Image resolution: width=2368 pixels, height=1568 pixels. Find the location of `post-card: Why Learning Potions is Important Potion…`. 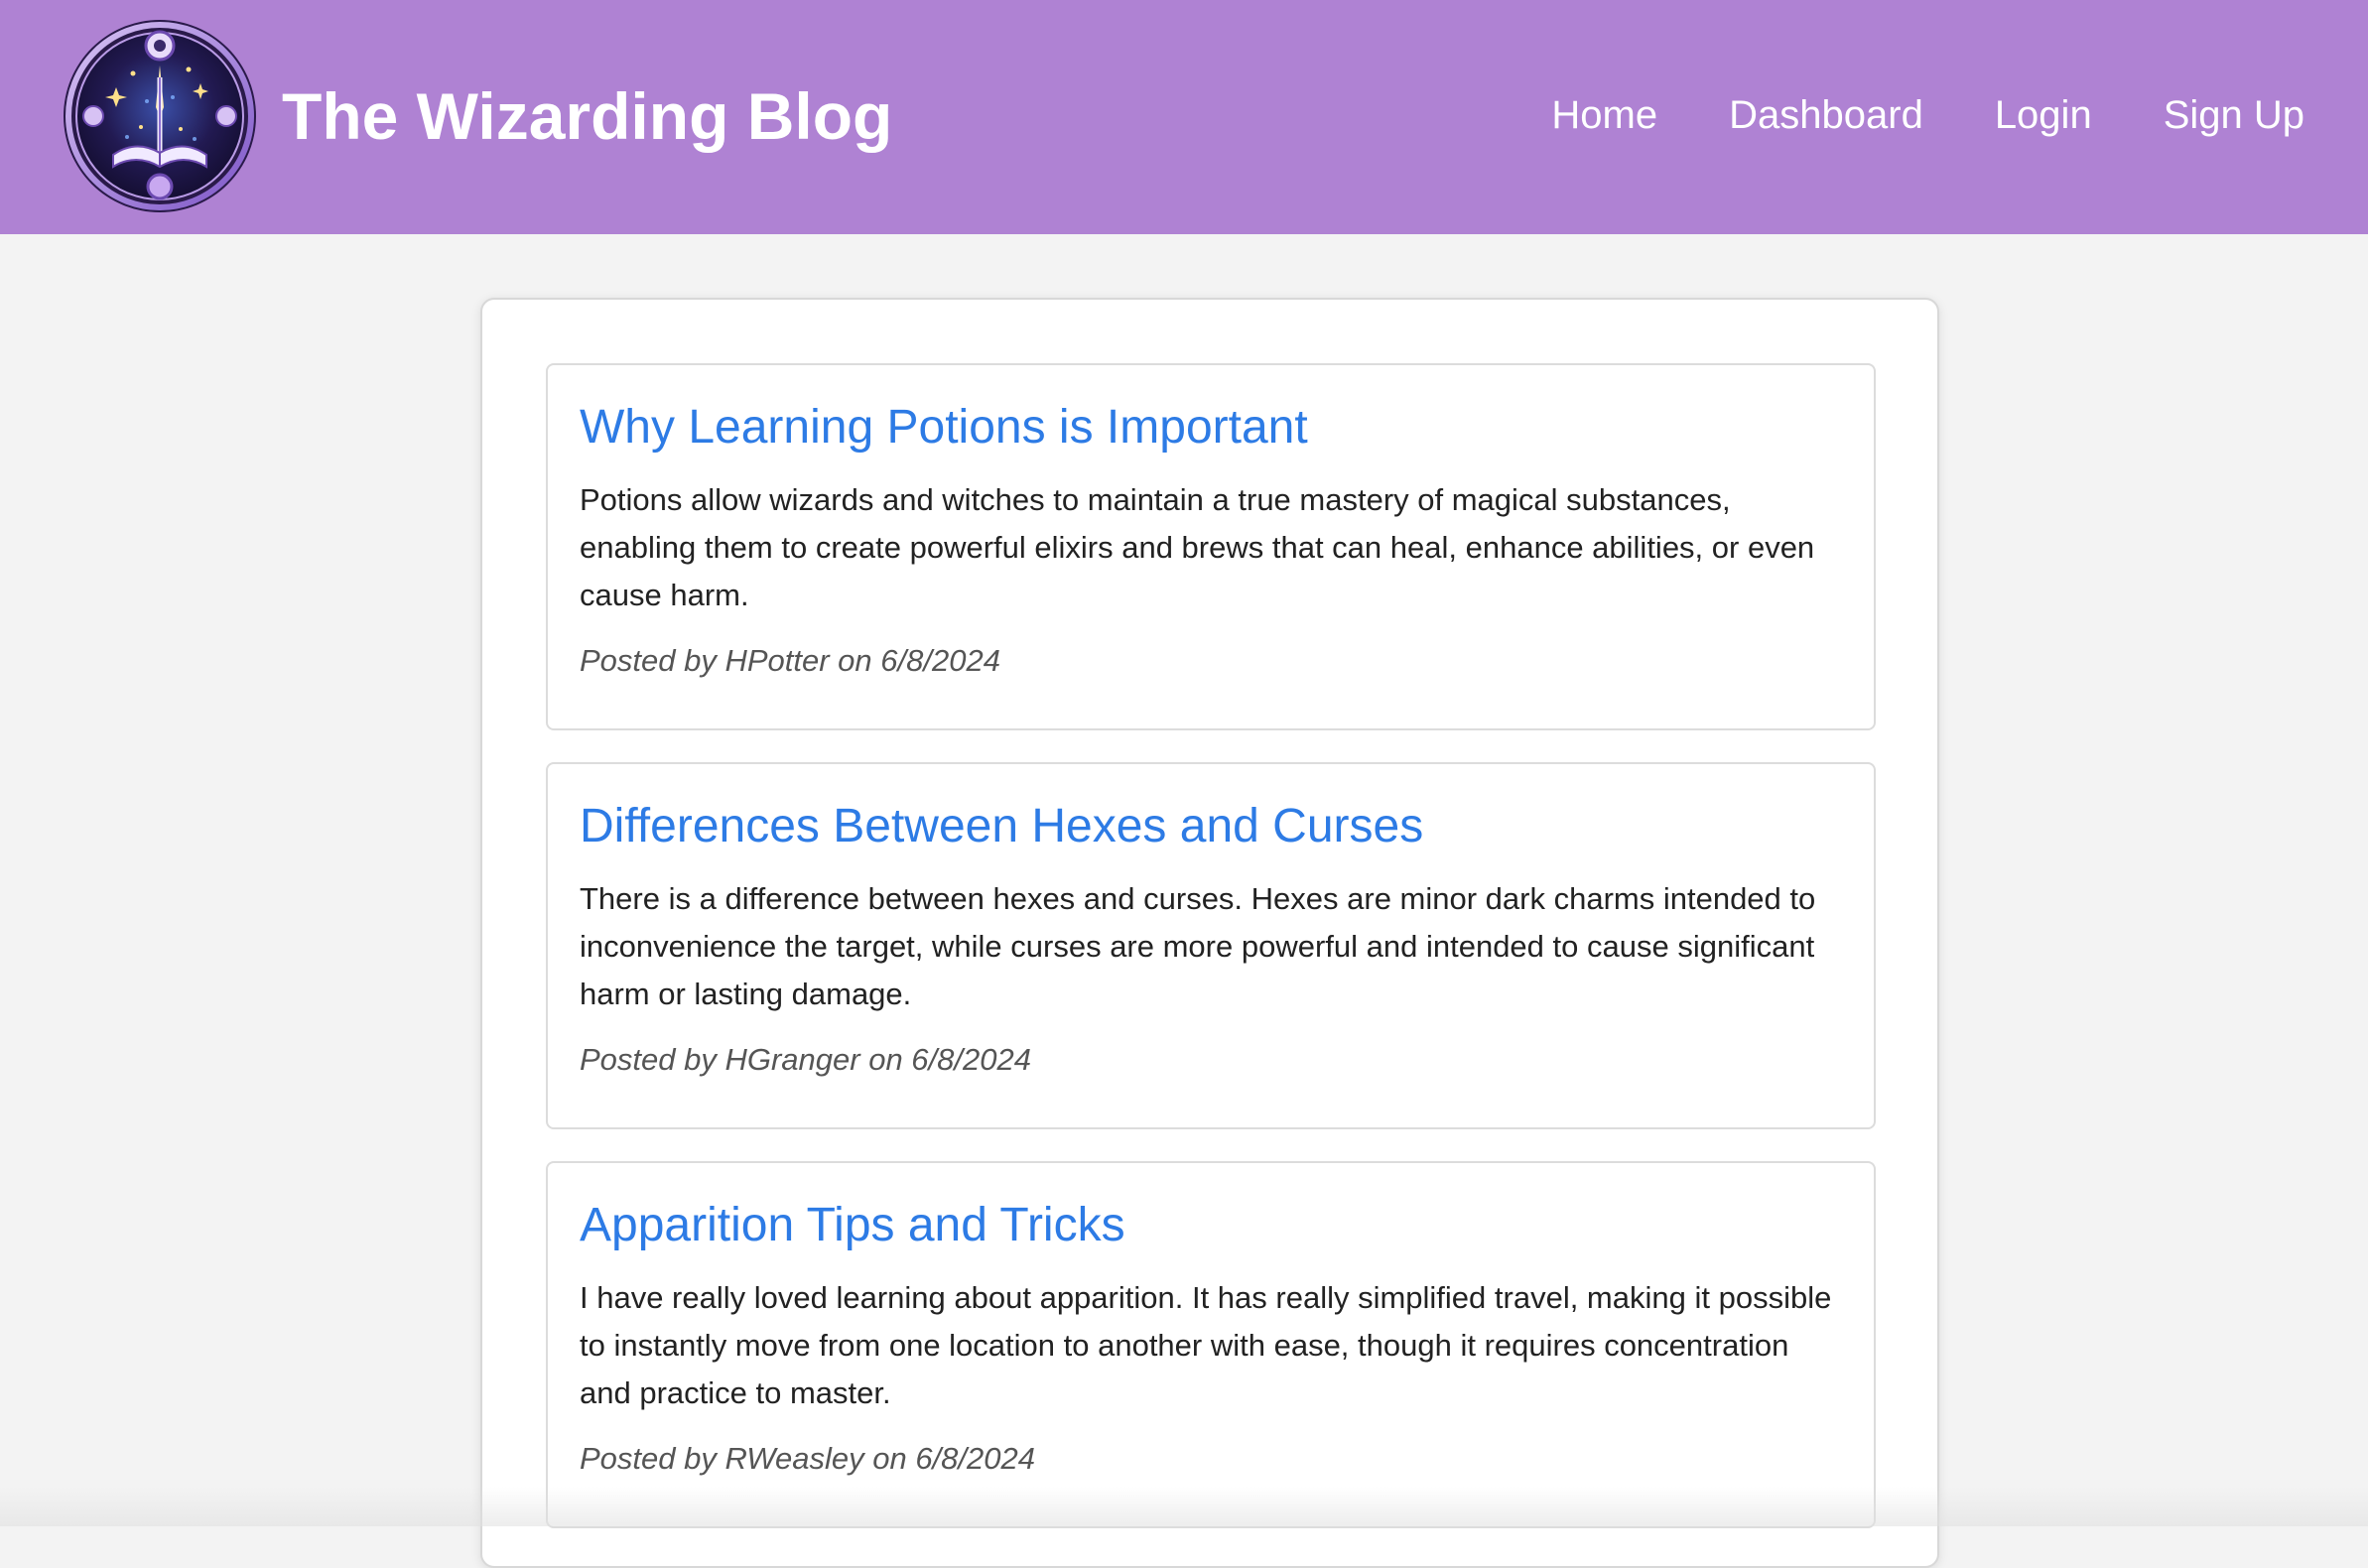

post-card: Why Learning Potions is Important Potion… is located at coordinates (1211, 546).